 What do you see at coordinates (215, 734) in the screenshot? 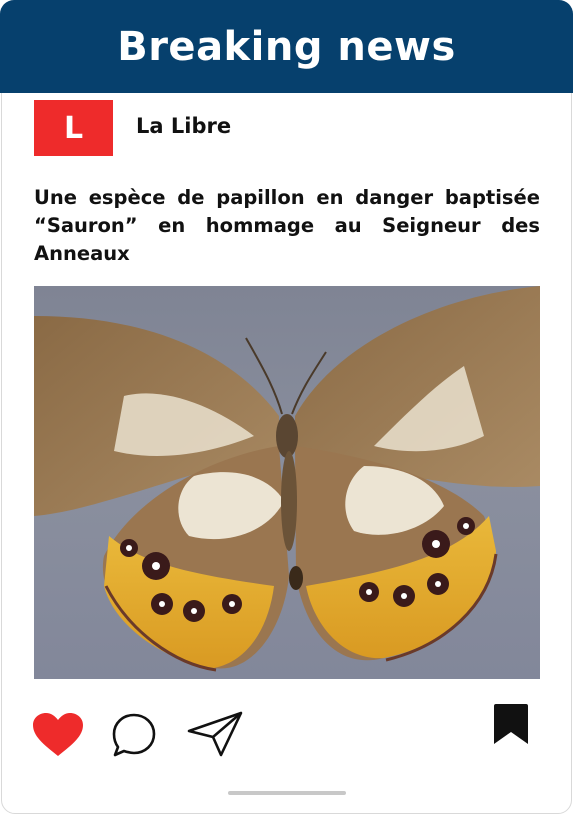
I see `share-icon` at bounding box center [215, 734].